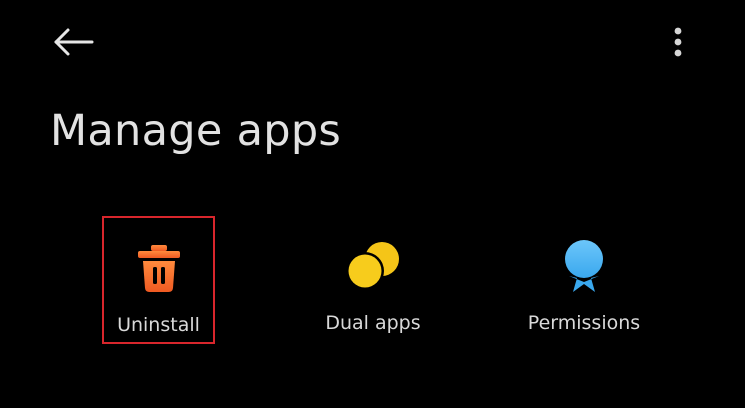 This screenshot has width=745, height=408. Describe the element at coordinates (584, 266) in the screenshot. I see `badge-icon` at that location.